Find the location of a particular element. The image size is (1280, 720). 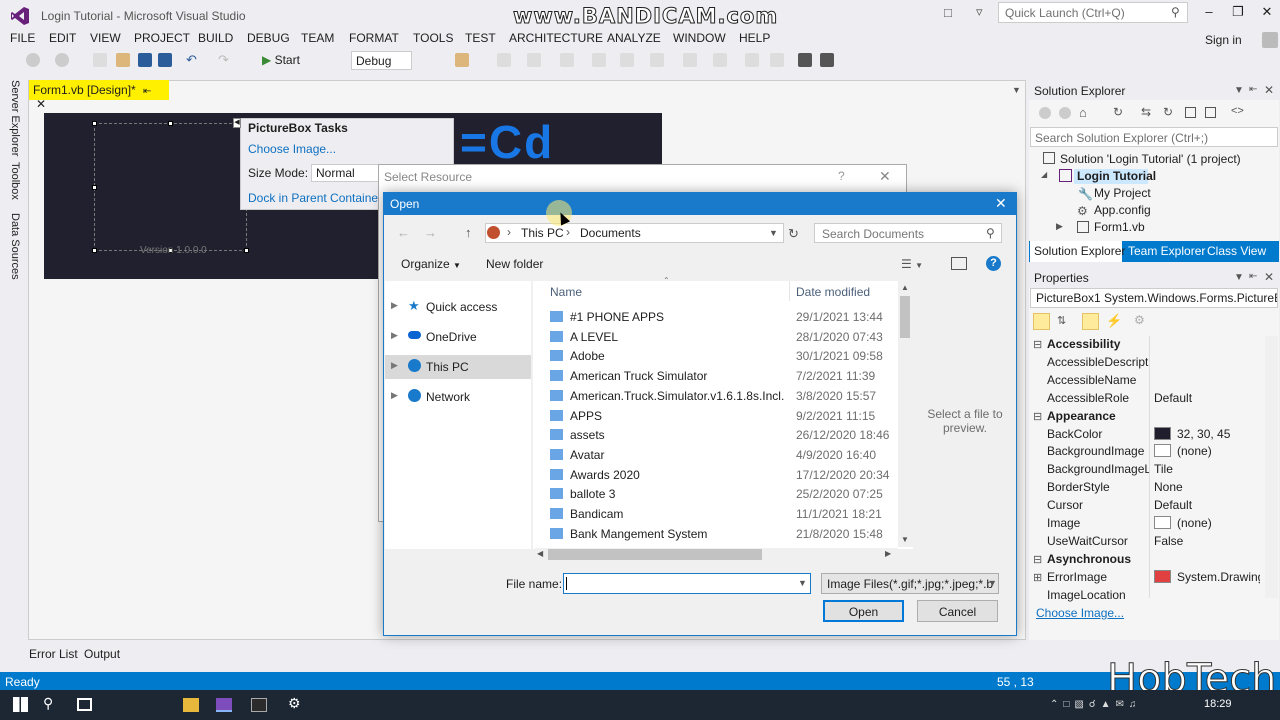

view-code-icon: <> is located at coordinates (1237, 111).